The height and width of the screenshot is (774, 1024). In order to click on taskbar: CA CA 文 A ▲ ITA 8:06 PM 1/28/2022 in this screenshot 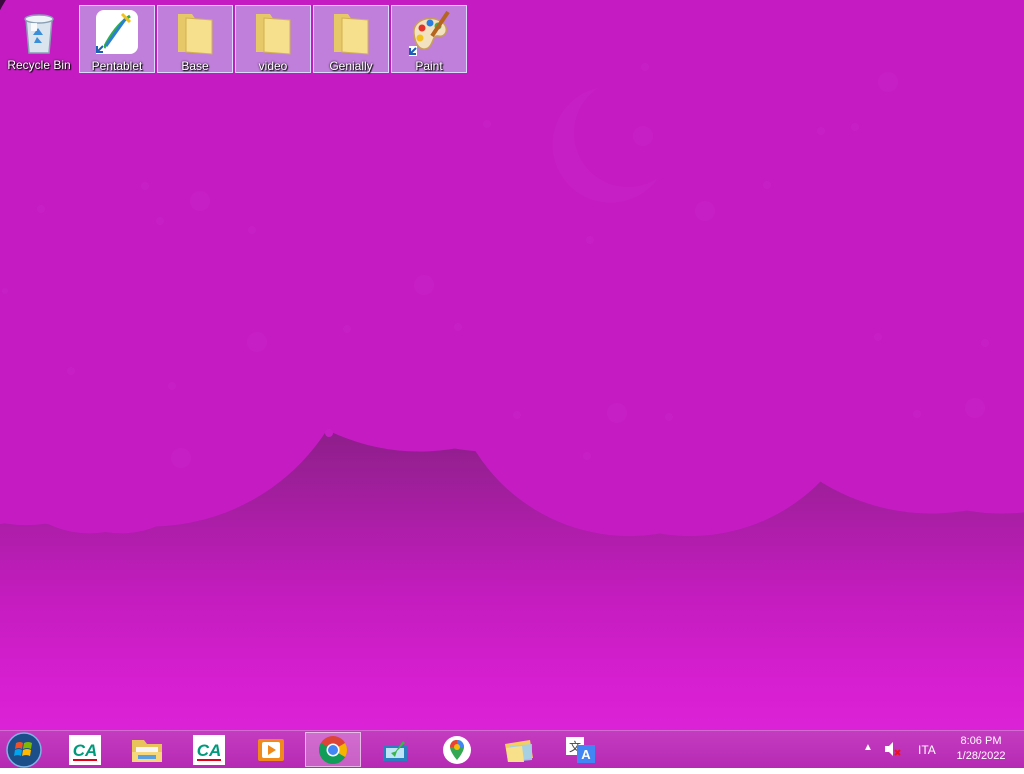, I will do `click(512, 749)`.